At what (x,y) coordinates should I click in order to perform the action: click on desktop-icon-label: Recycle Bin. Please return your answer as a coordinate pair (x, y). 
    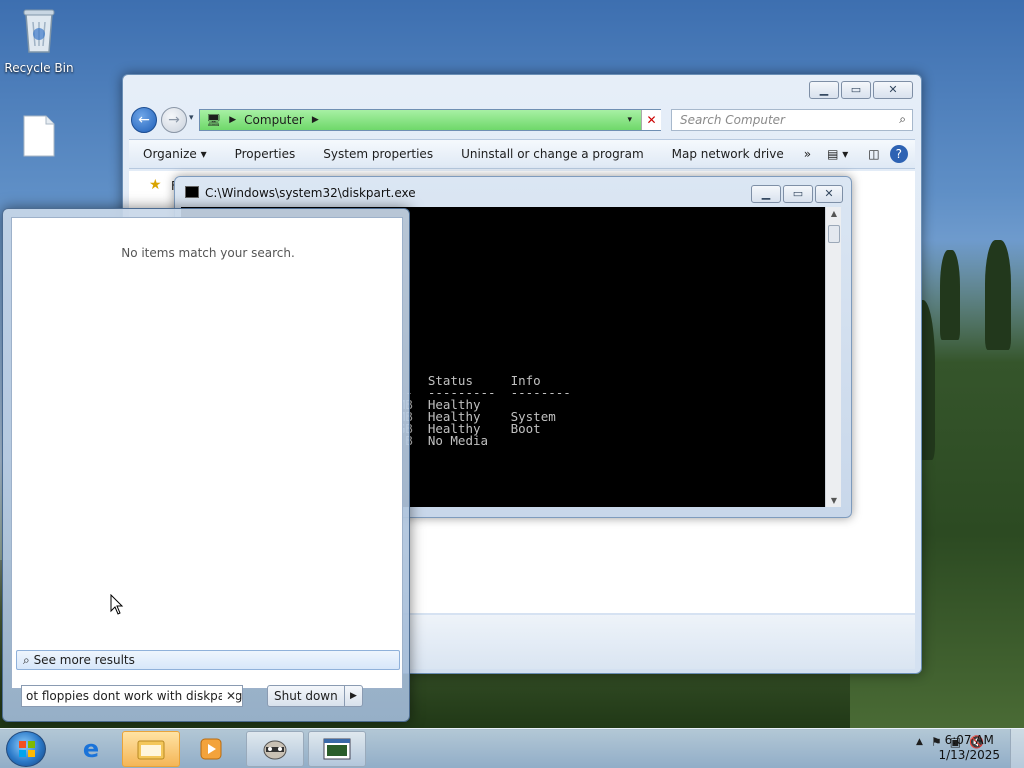
    Looking at the image, I should click on (39, 68).